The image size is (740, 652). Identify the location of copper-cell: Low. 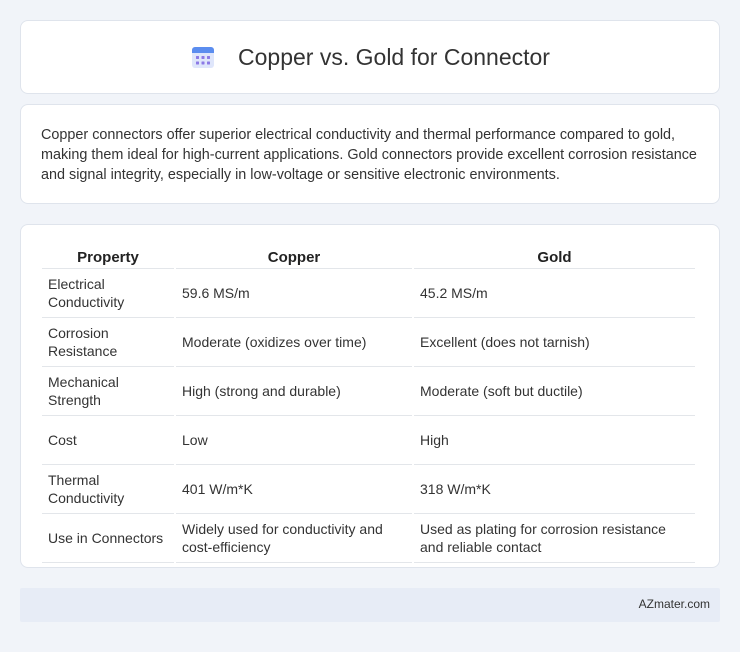
(294, 440).